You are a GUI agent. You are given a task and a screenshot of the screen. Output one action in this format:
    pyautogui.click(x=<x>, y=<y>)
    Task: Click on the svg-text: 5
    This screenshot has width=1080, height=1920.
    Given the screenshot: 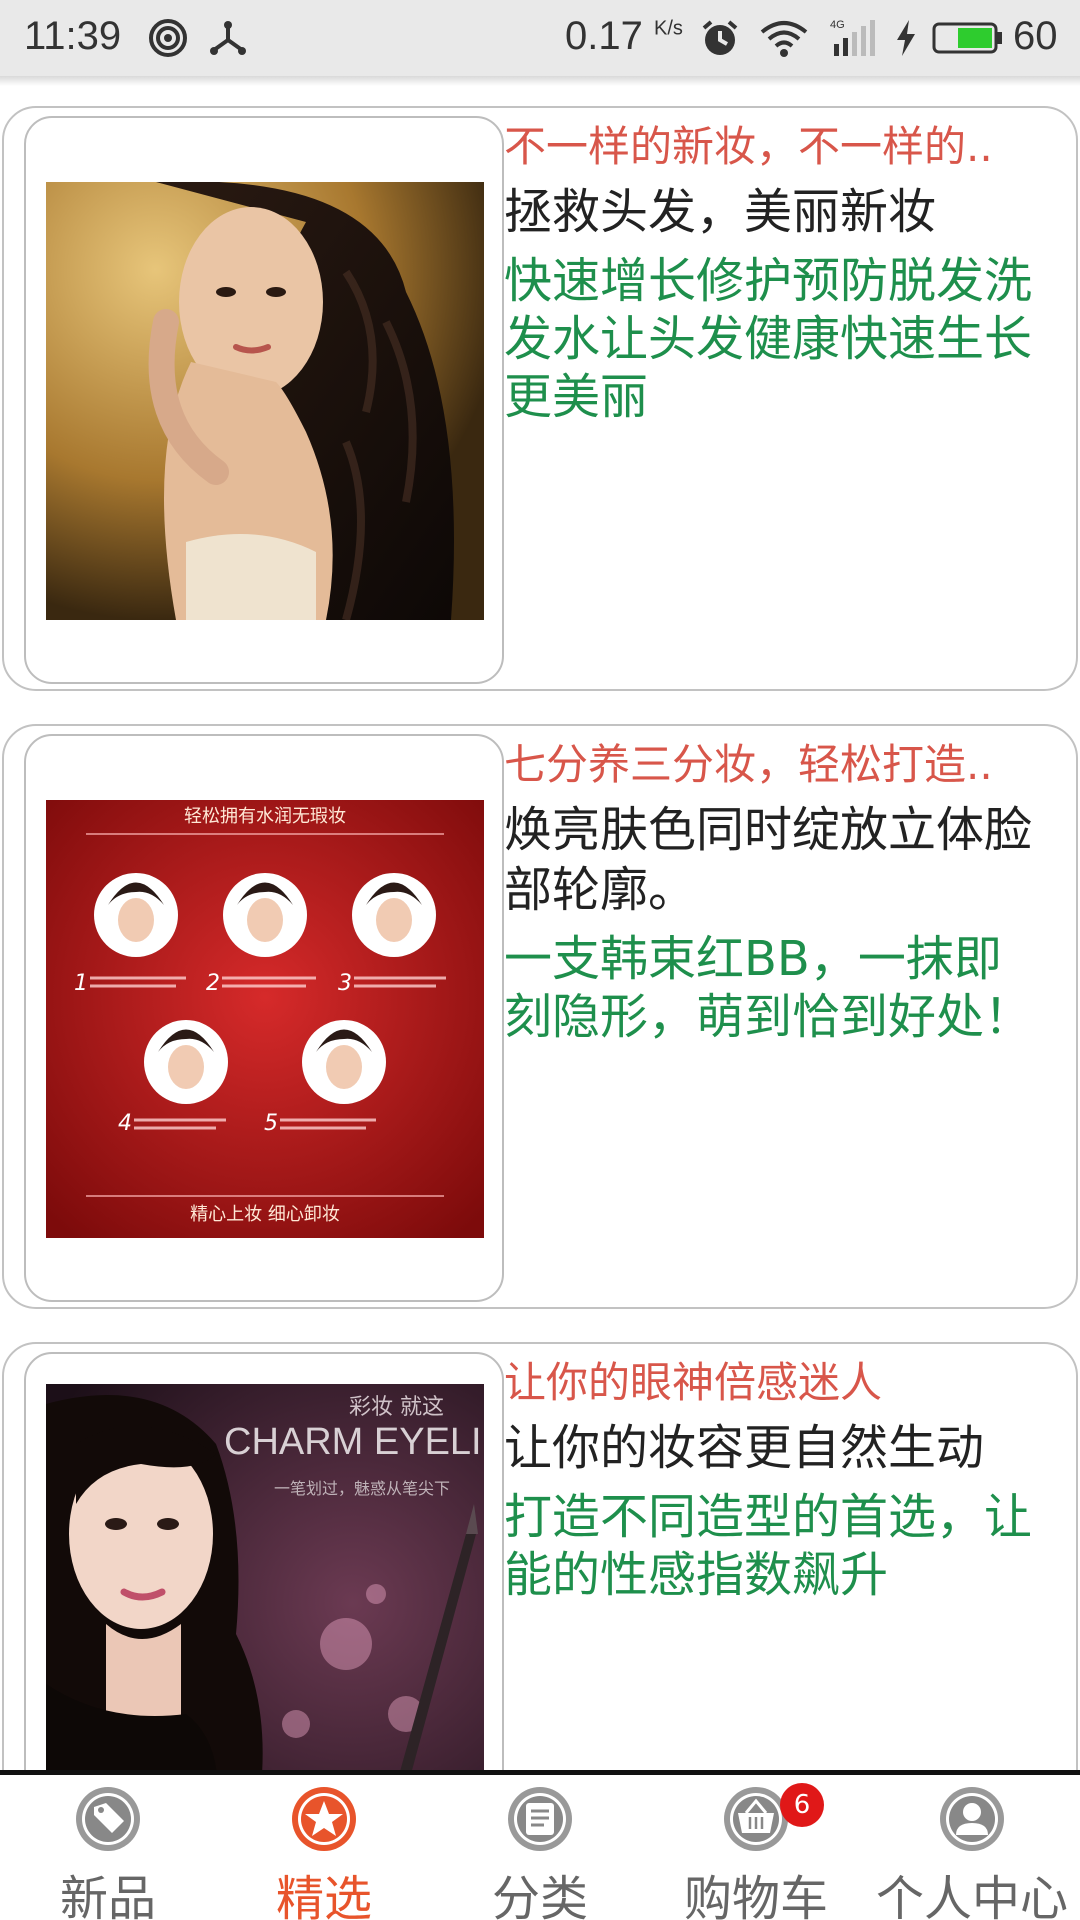 What is the action you would take?
    pyautogui.click(x=271, y=1123)
    